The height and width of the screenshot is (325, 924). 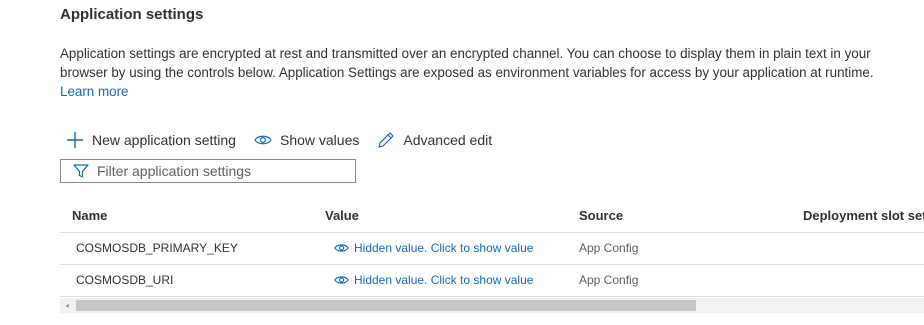 What do you see at coordinates (601, 215) in the screenshot?
I see `column-header-source: Source` at bounding box center [601, 215].